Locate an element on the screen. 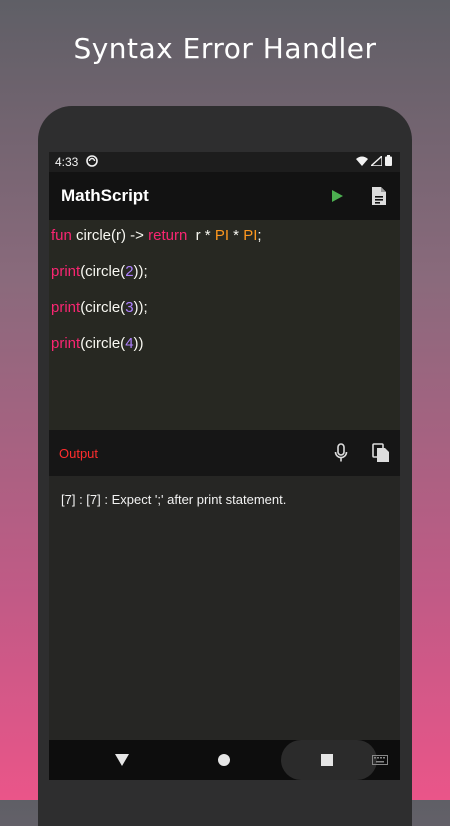 The height and width of the screenshot is (826, 450). status-time: 4:33 is located at coordinates (67, 162).